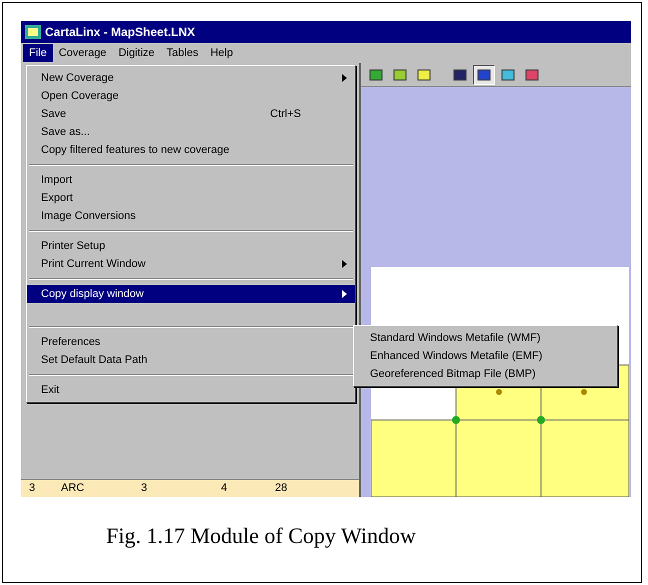 The image size is (648, 585). Describe the element at coordinates (221, 53) in the screenshot. I see `menu-bar-item: Help` at that location.